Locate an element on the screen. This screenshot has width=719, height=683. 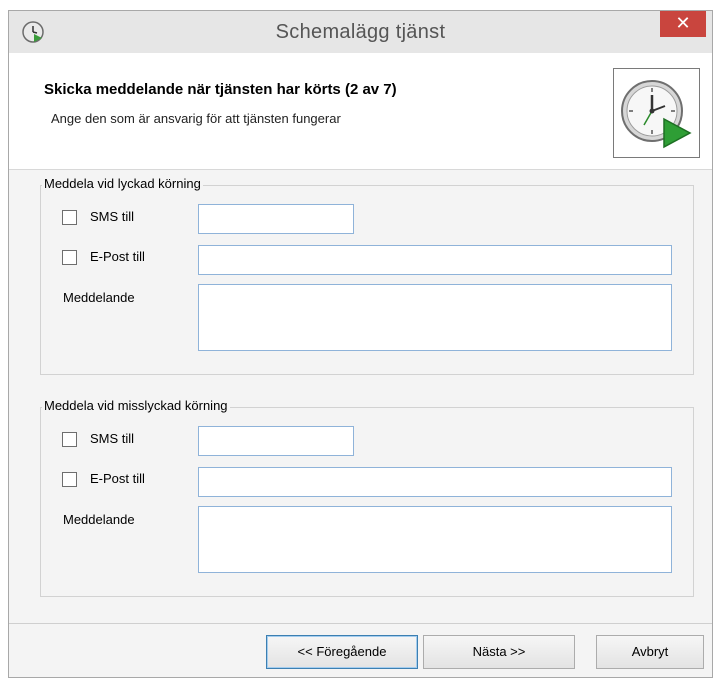
success-email-checkbox is located at coordinates (69, 257).